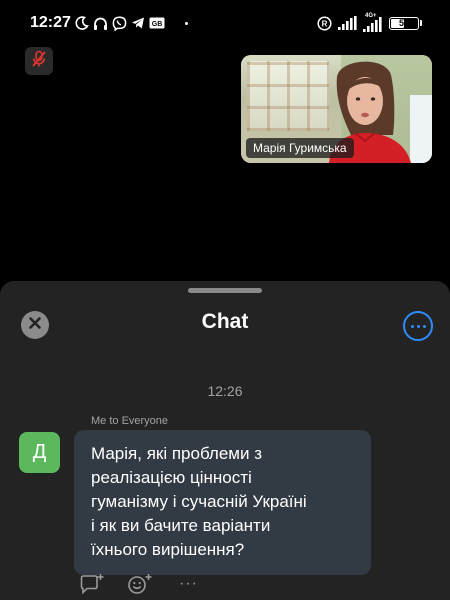 This screenshot has height=600, width=450. I want to click on mic-off-icon, so click(39, 61).